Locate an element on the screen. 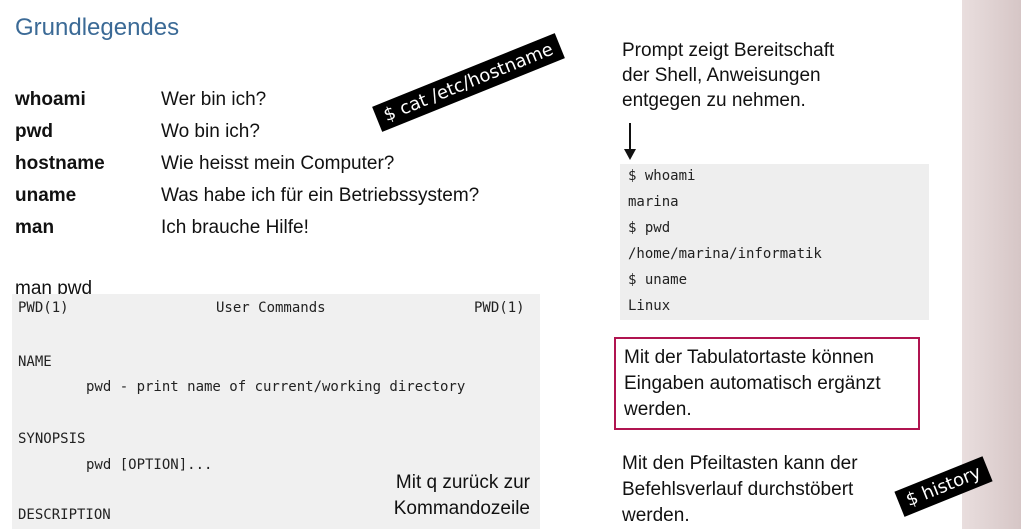 This screenshot has height=529, width=1021. command-description: Ich brauche Hilfe! is located at coordinates (235, 227).